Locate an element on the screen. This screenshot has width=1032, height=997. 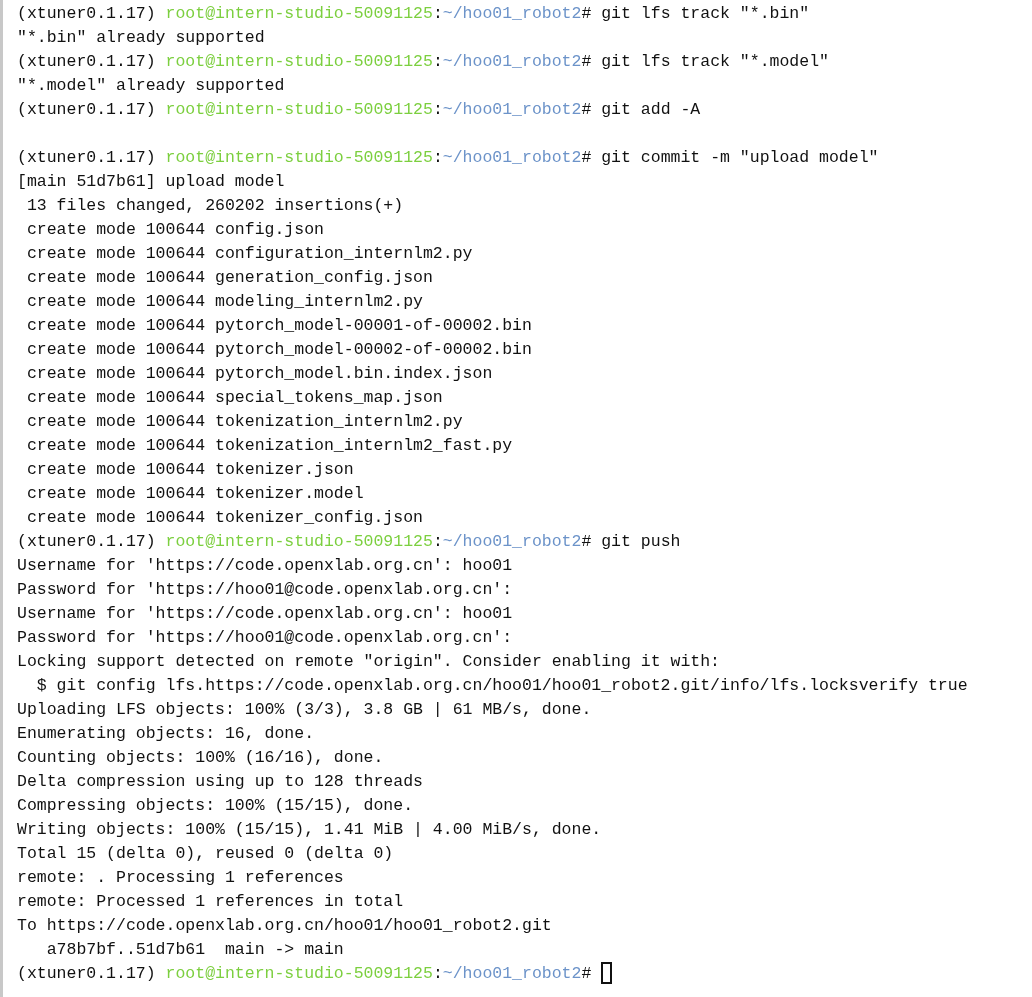
output-line: Enumerating objects: 16, done. is located at coordinates (166, 733).